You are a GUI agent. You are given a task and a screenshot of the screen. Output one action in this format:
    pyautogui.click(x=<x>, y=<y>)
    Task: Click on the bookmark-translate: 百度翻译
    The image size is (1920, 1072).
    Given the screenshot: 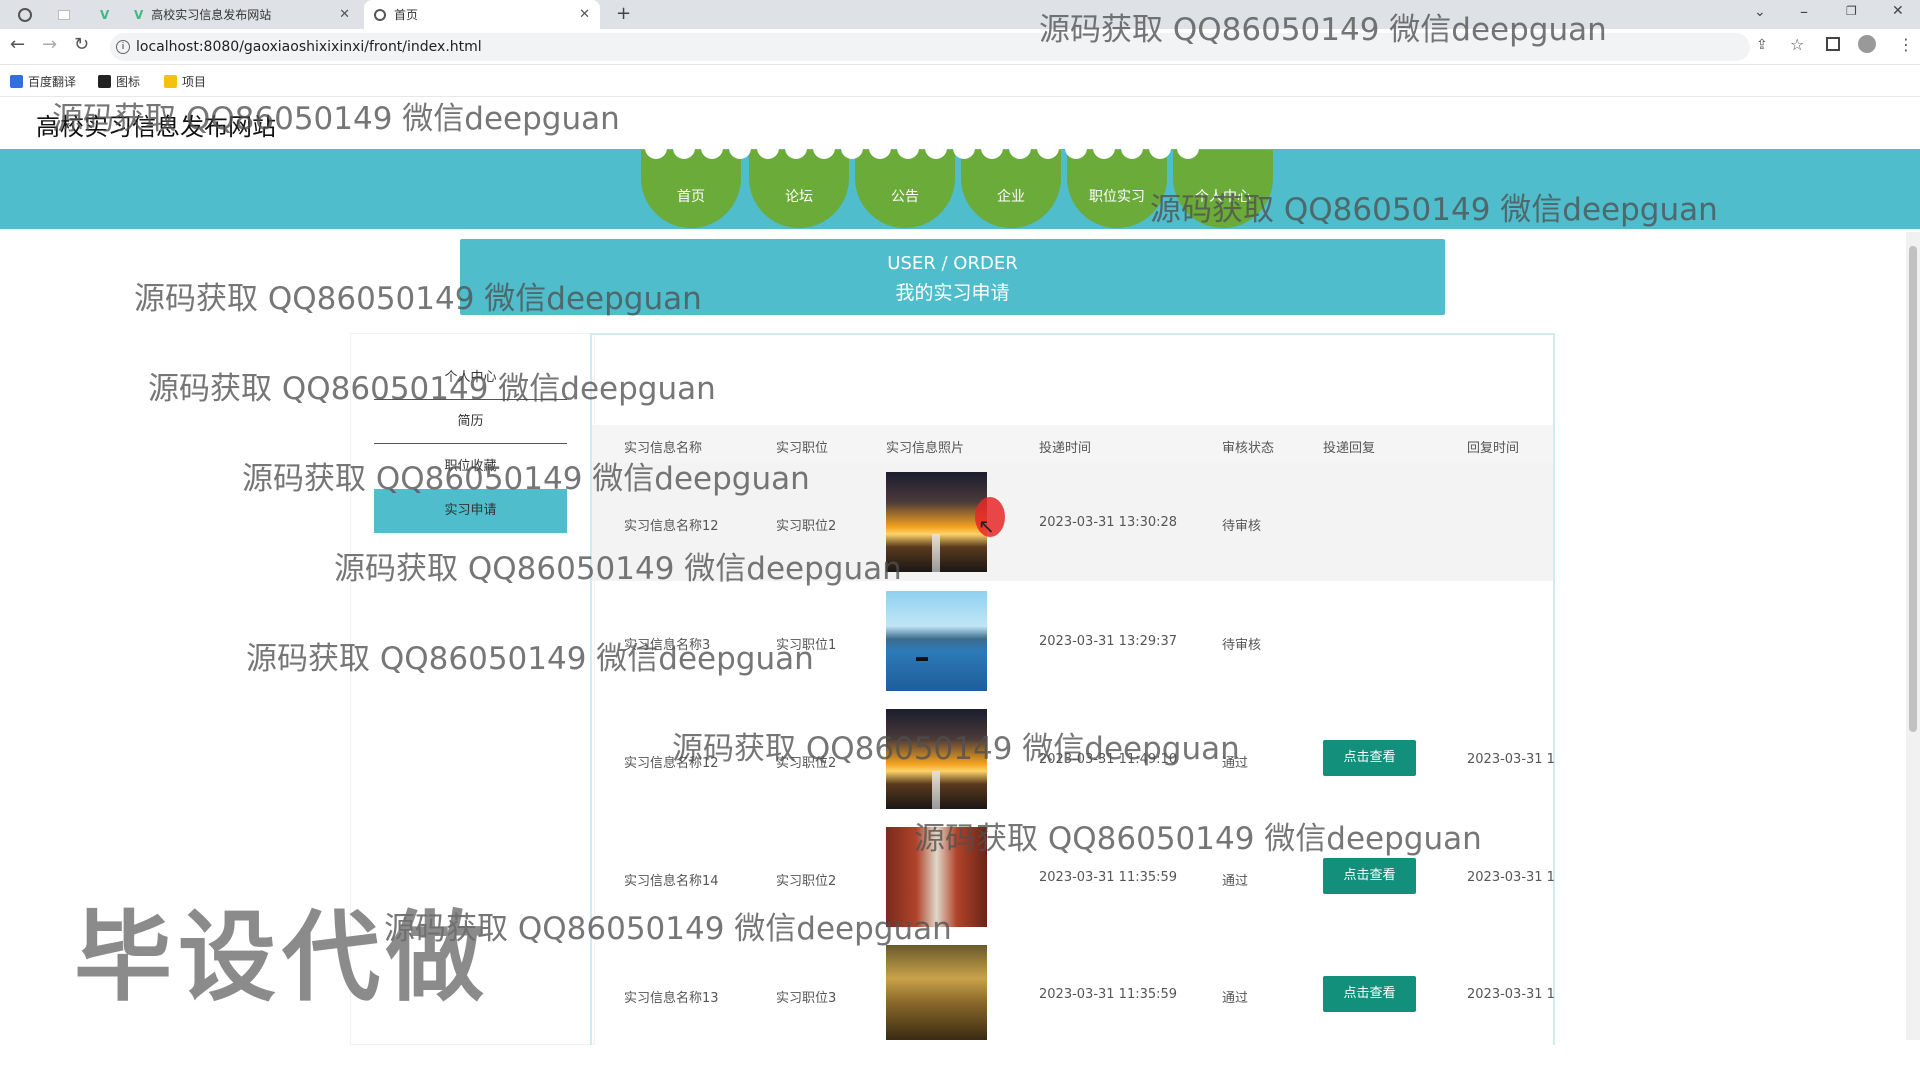 What is the action you would take?
    pyautogui.click(x=43, y=81)
    